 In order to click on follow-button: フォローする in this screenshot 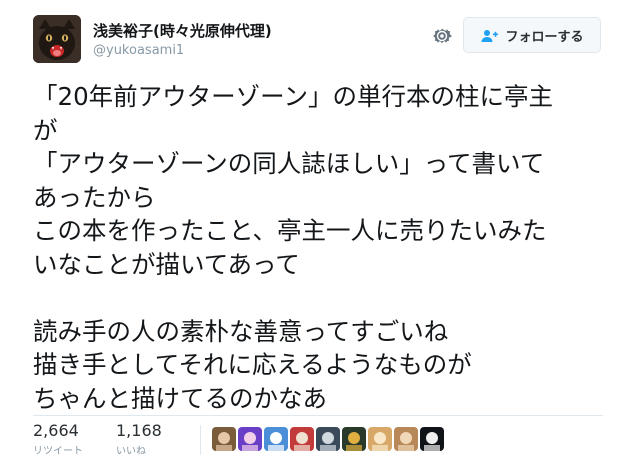, I will do `click(532, 35)`.